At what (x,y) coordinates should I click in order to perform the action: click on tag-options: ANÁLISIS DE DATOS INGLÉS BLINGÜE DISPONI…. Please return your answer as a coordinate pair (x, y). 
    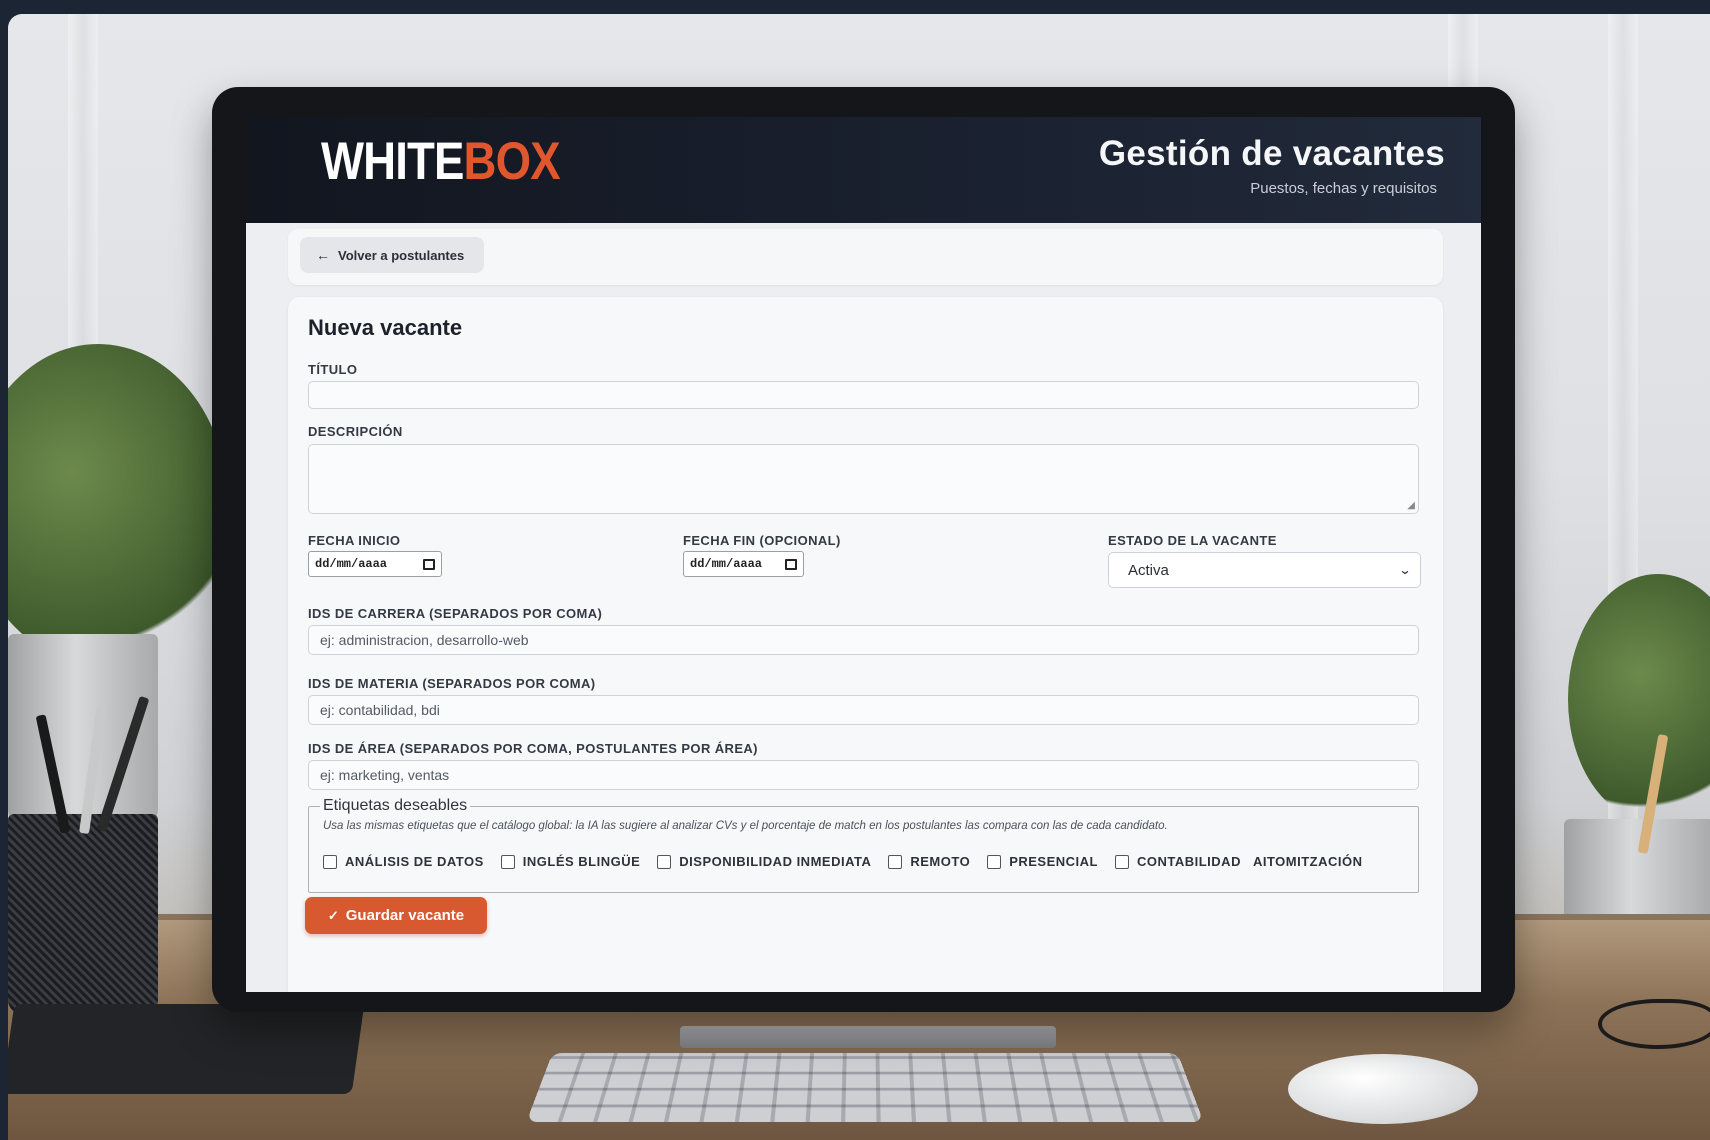
    Looking at the image, I should click on (863, 861).